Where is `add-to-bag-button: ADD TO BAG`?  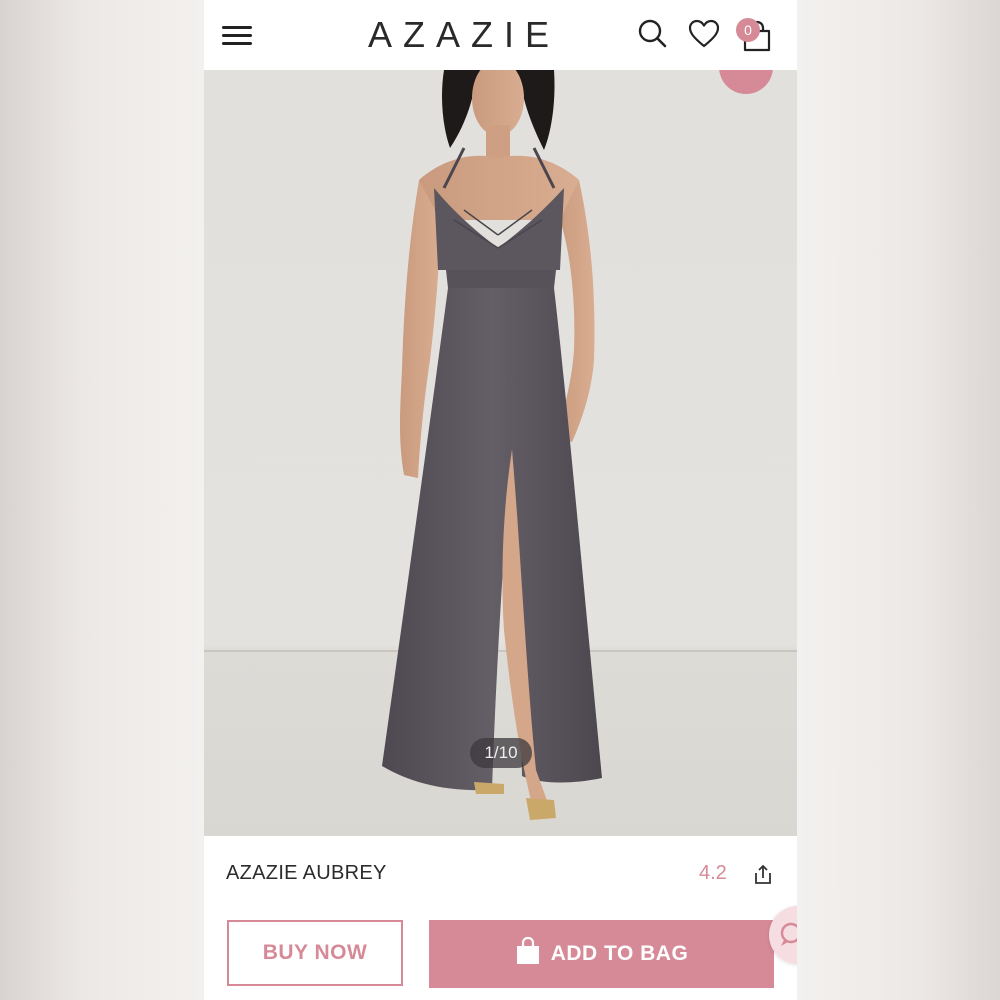 add-to-bag-button: ADD TO BAG is located at coordinates (601, 954).